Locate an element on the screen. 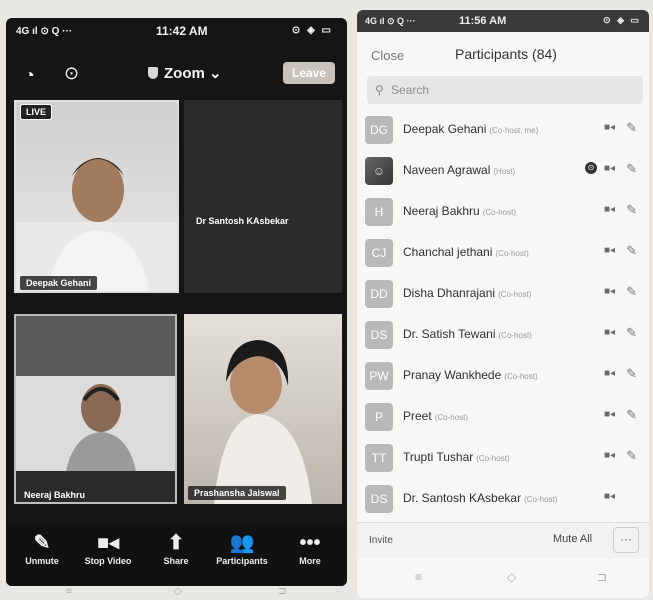 The width and height of the screenshot is (653, 600). avatar: DG is located at coordinates (379, 130).